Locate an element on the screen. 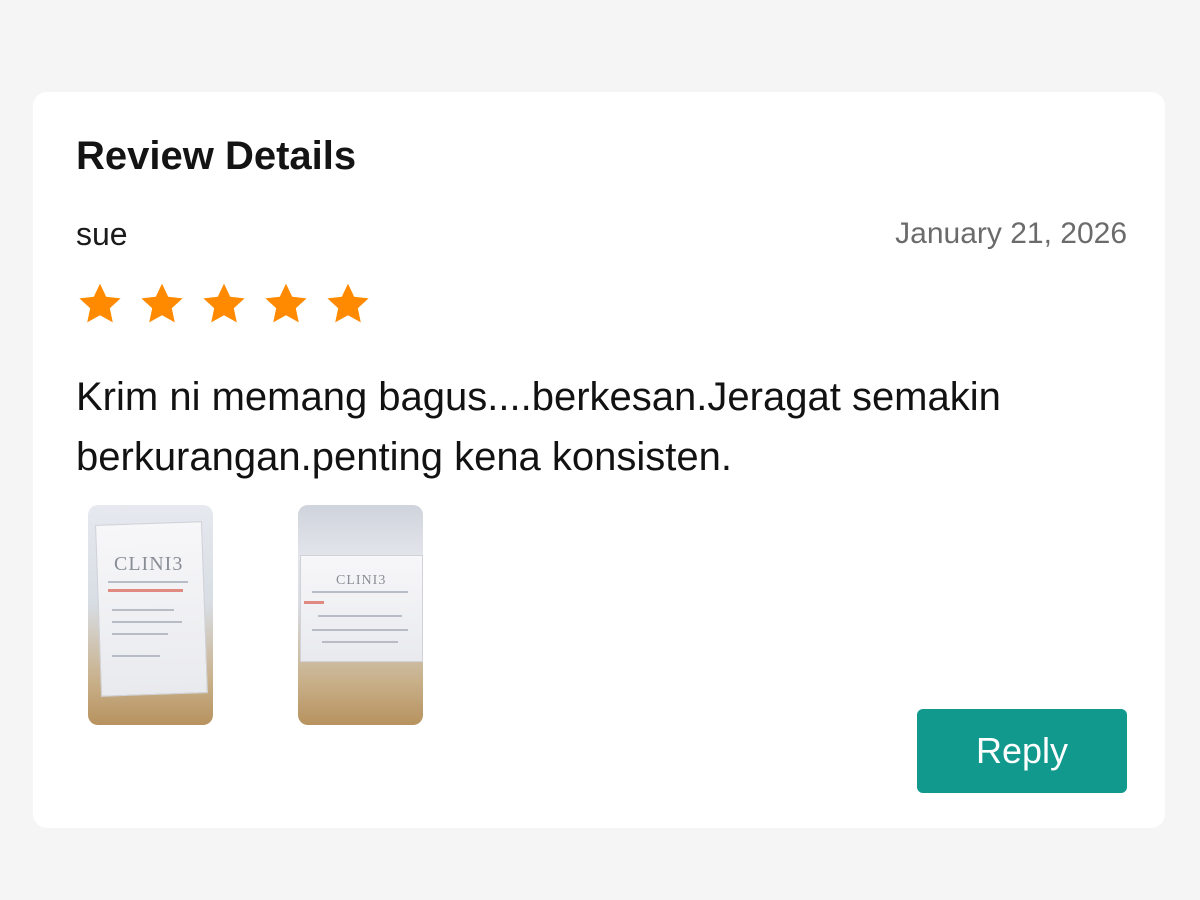  review-date: January 21, 2026 is located at coordinates (1011, 233).